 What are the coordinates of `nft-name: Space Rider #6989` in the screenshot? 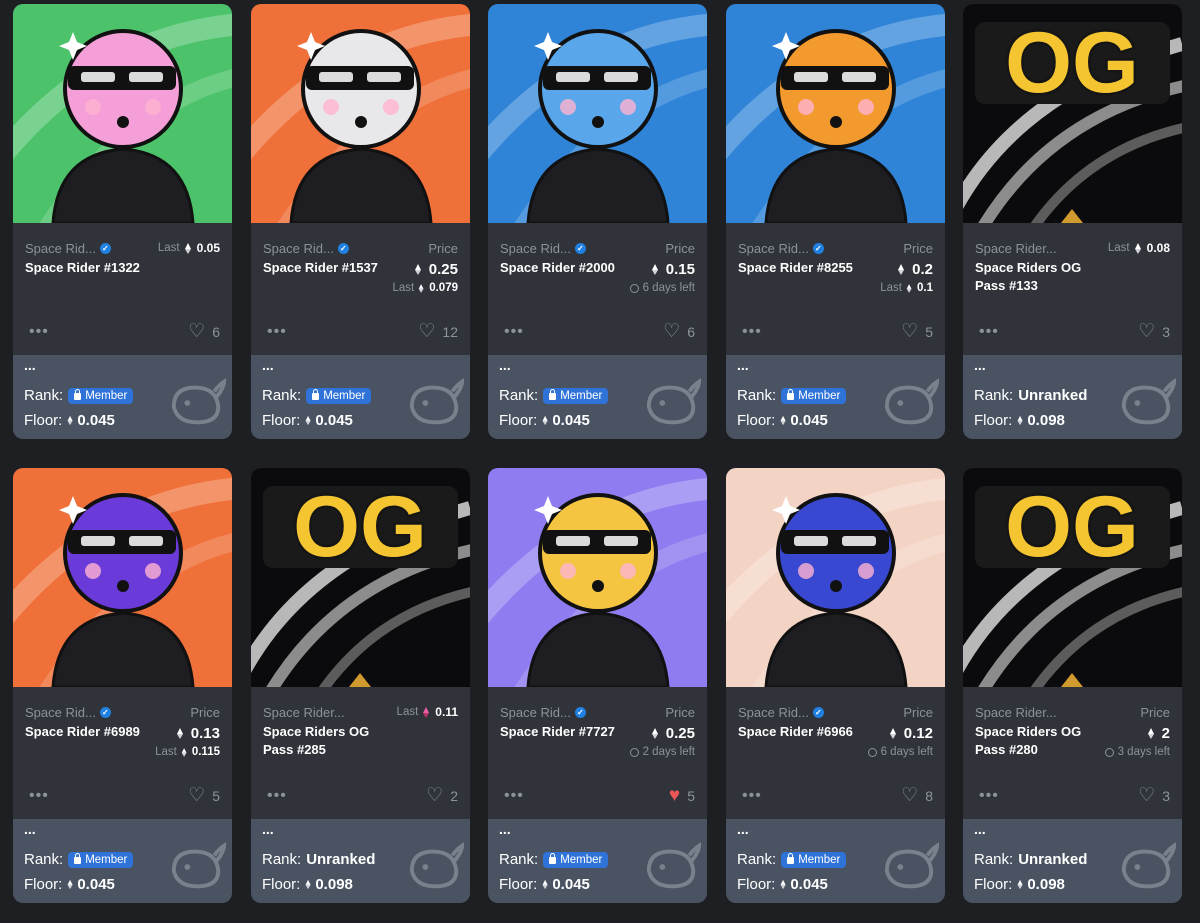 It's located at (85, 732).